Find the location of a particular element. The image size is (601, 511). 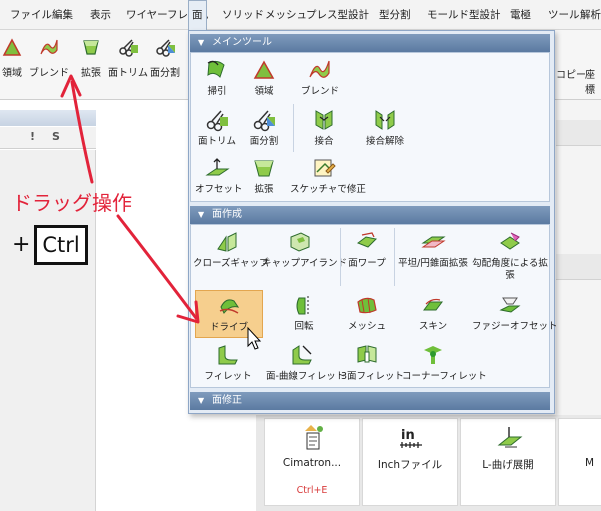

tool-corner-fillet-label: コーナーフィレット is located at coordinates (444, 376).